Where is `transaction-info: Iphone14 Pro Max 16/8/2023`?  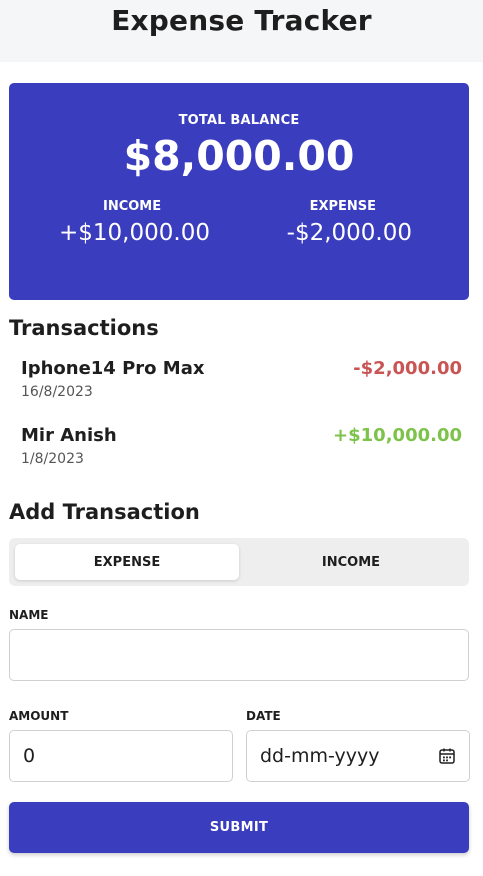 transaction-info: Iphone14 Pro Max 16/8/2023 is located at coordinates (112, 391).